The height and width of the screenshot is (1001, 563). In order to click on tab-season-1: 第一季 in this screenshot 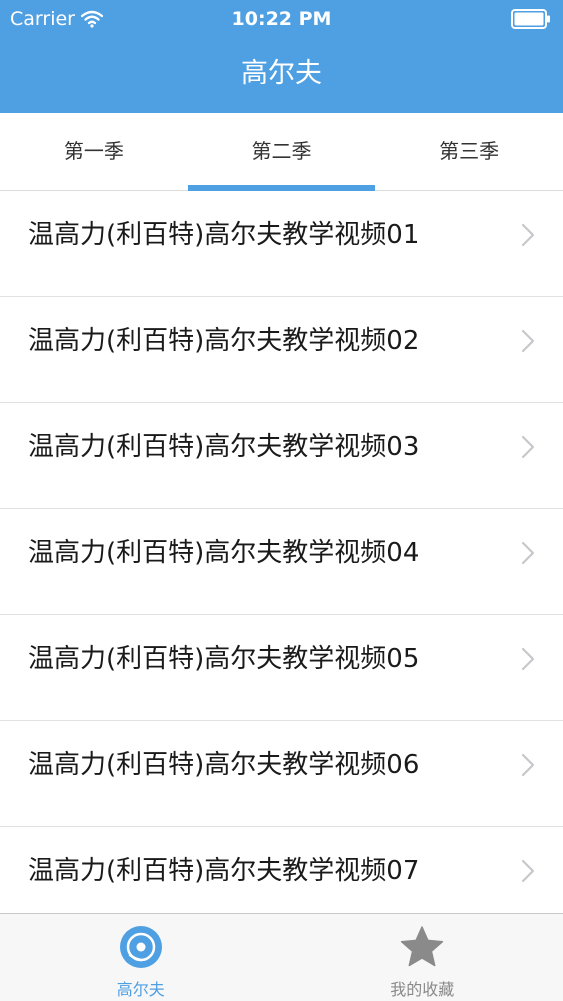, I will do `click(94, 151)`.